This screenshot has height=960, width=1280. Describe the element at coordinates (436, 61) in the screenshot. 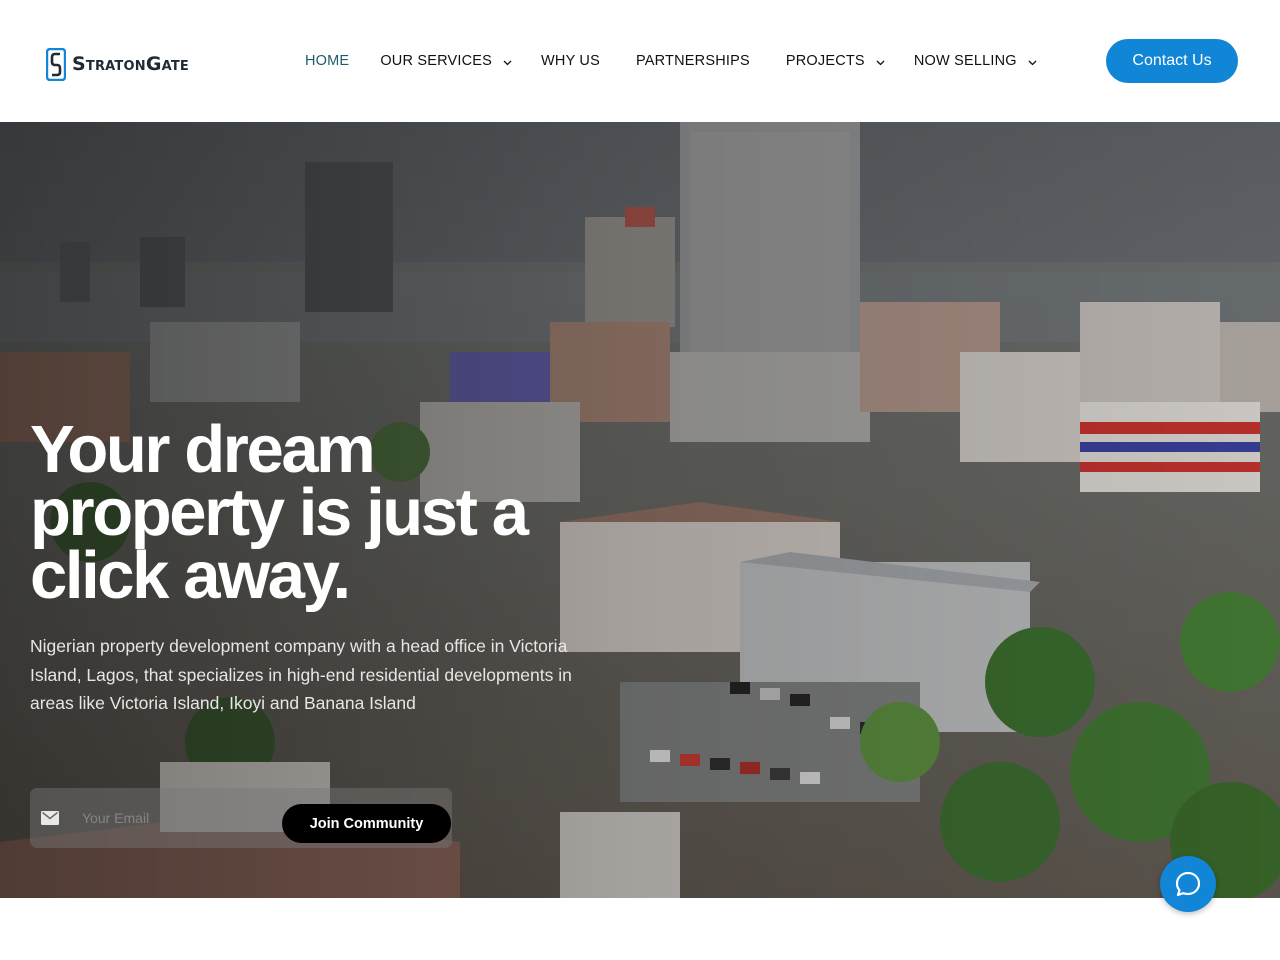

I see `nav-item-label: OUR SERVICES` at that location.